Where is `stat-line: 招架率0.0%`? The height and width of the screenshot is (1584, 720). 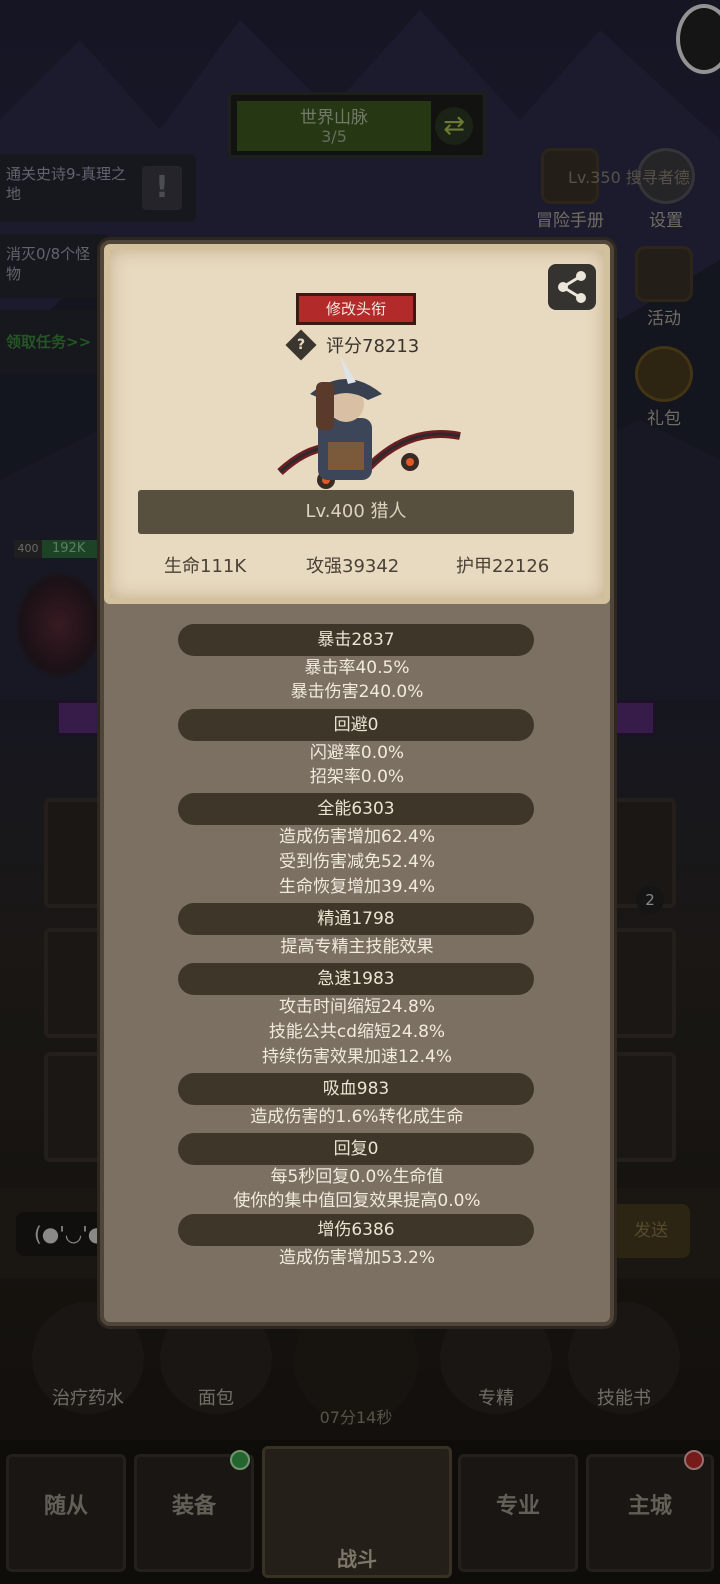
stat-line: 招架率0.0% is located at coordinates (357, 777).